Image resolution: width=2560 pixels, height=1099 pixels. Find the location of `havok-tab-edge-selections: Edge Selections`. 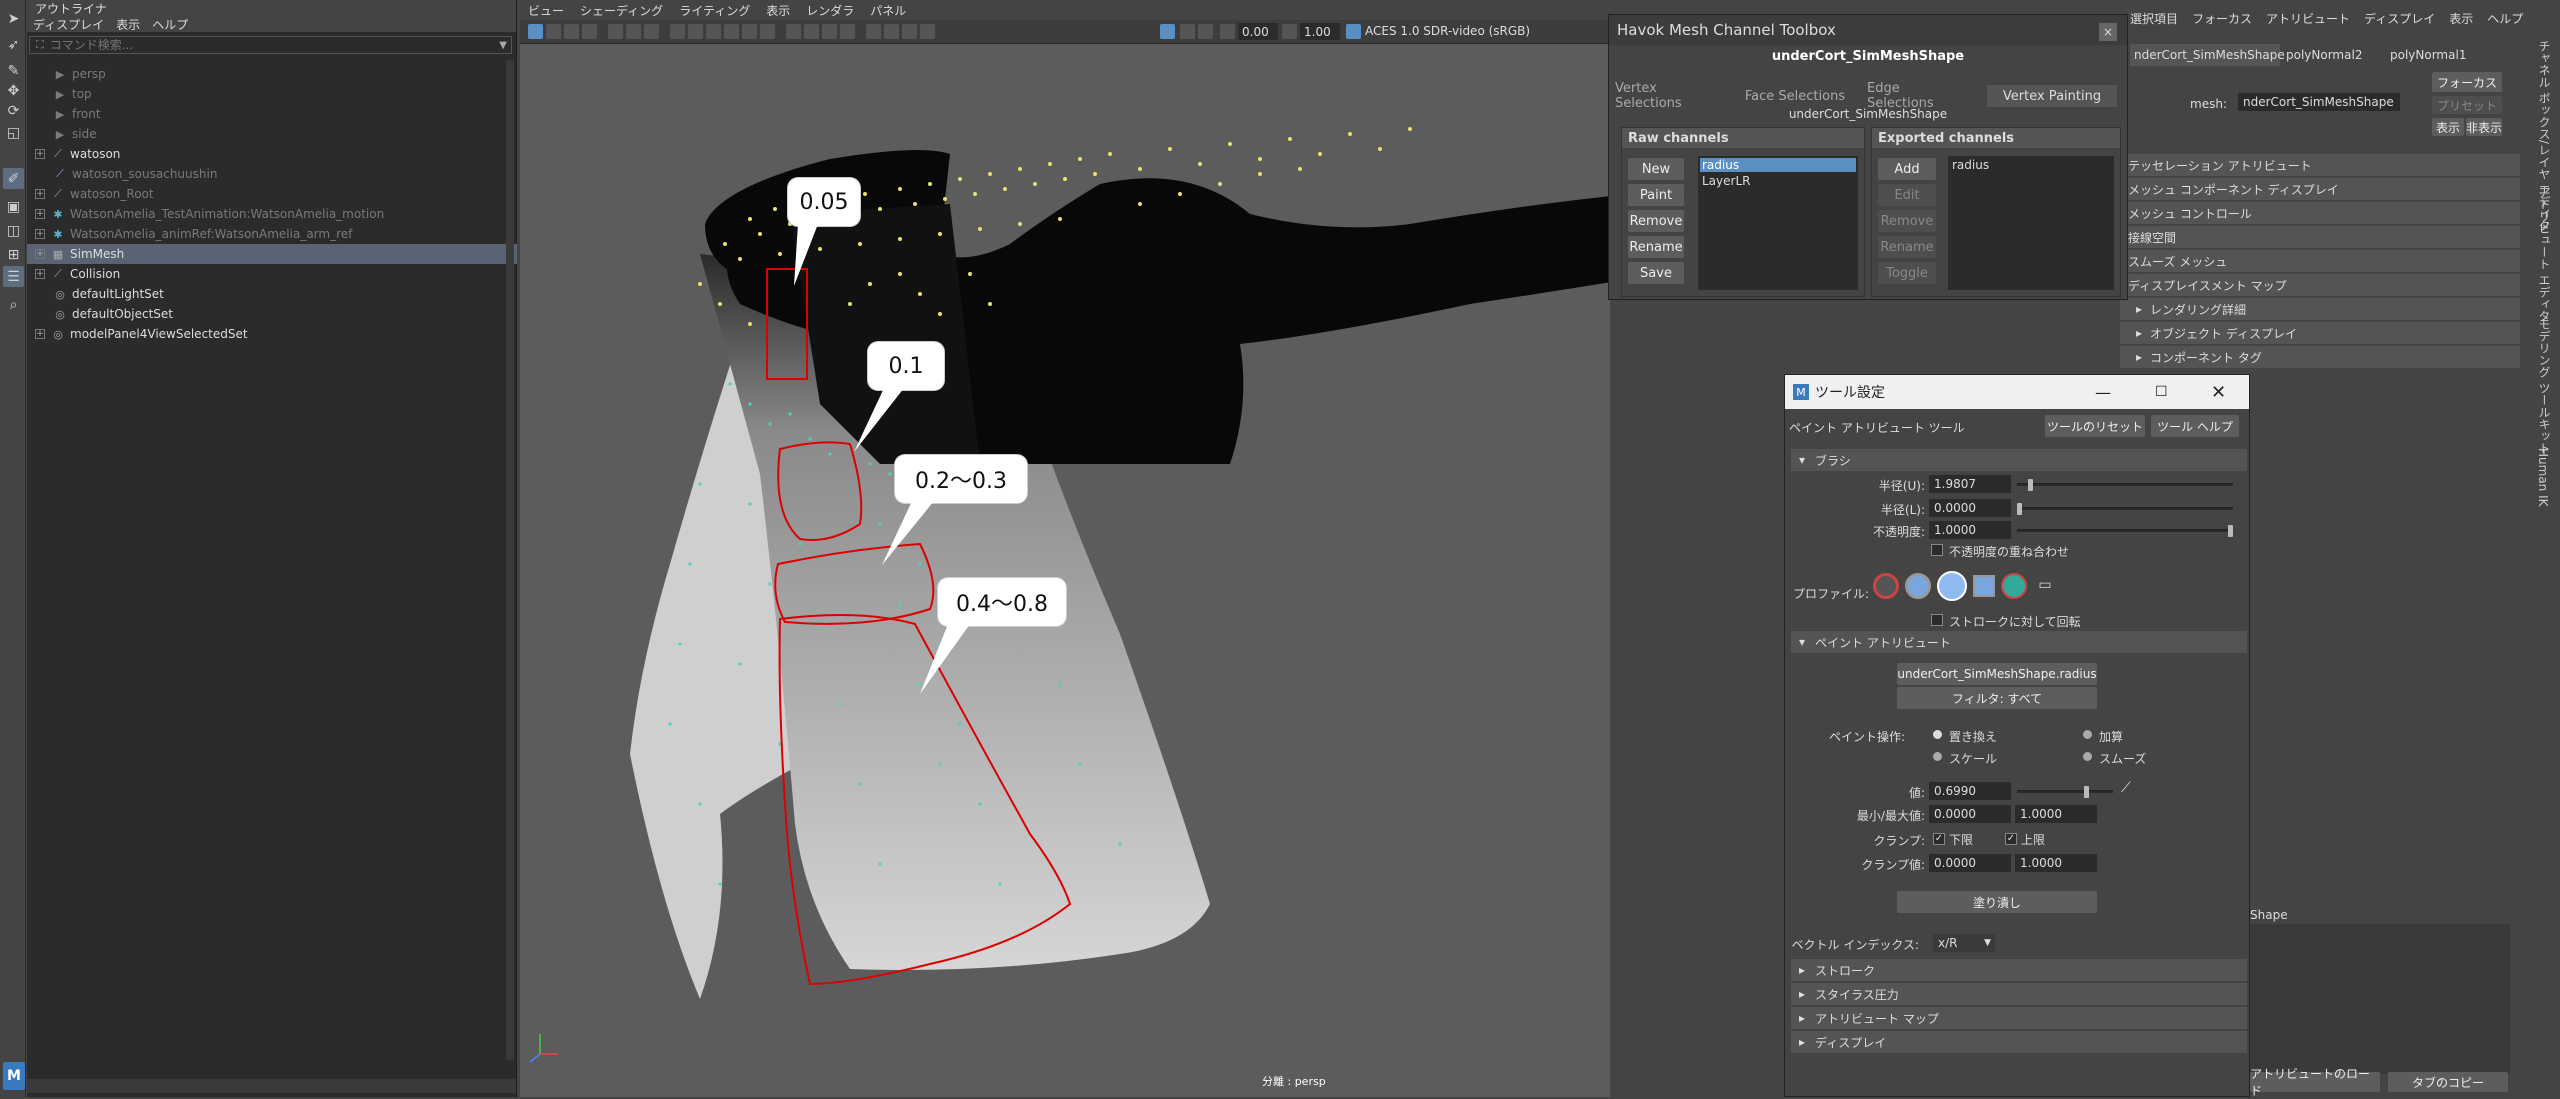

havok-tab-edge-selections: Edge Selections is located at coordinates (1918, 96).